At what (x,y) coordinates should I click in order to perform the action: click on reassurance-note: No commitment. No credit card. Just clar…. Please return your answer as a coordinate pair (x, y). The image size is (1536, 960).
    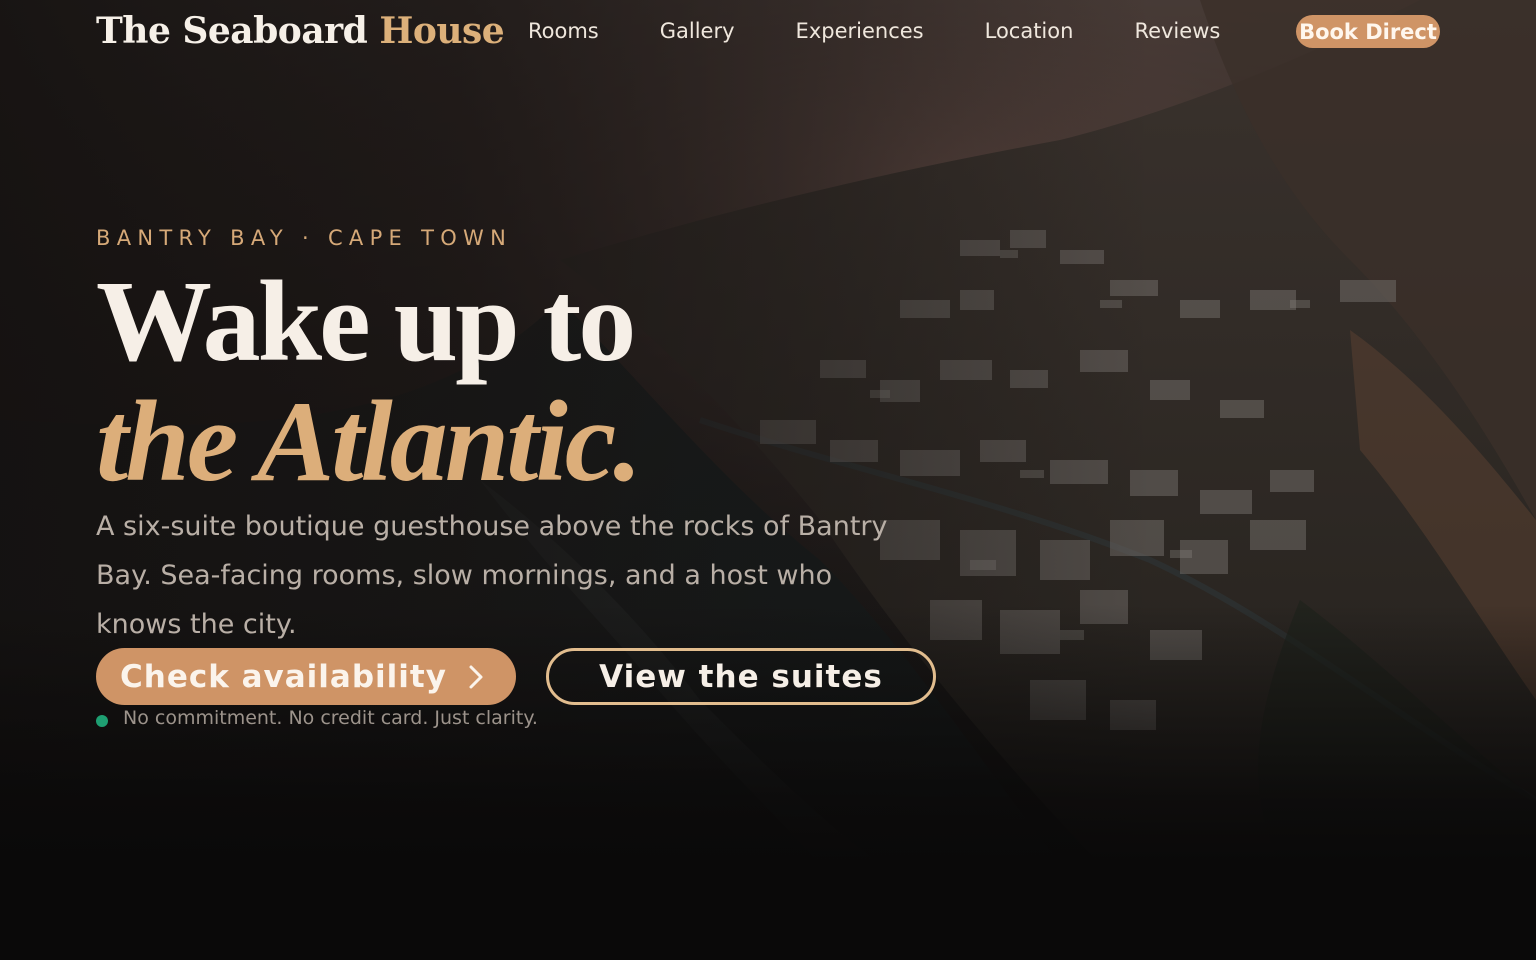
    Looking at the image, I should click on (317, 718).